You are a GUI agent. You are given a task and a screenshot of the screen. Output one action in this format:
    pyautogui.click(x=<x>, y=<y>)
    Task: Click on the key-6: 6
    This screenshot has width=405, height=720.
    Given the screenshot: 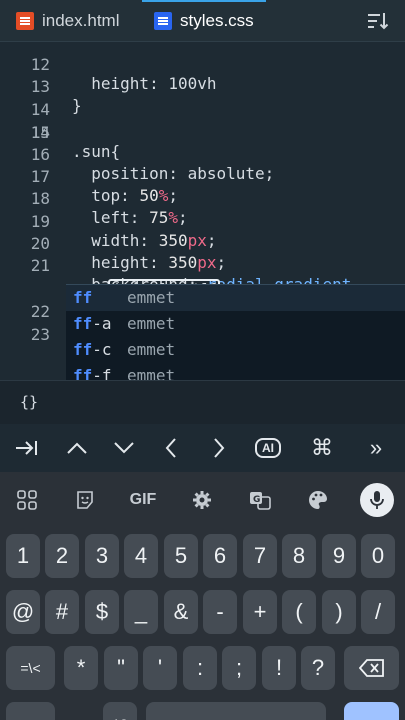 What is the action you would take?
    pyautogui.click(x=220, y=556)
    